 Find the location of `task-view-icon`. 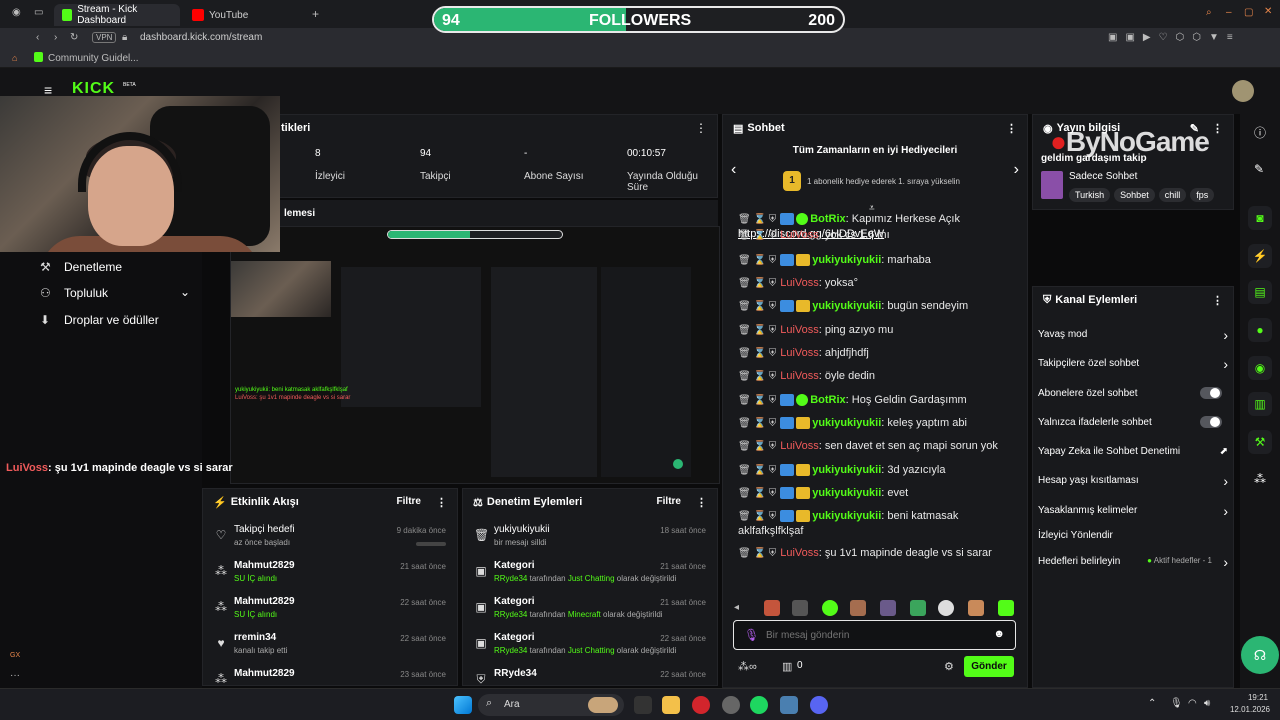

task-view-icon is located at coordinates (643, 705).